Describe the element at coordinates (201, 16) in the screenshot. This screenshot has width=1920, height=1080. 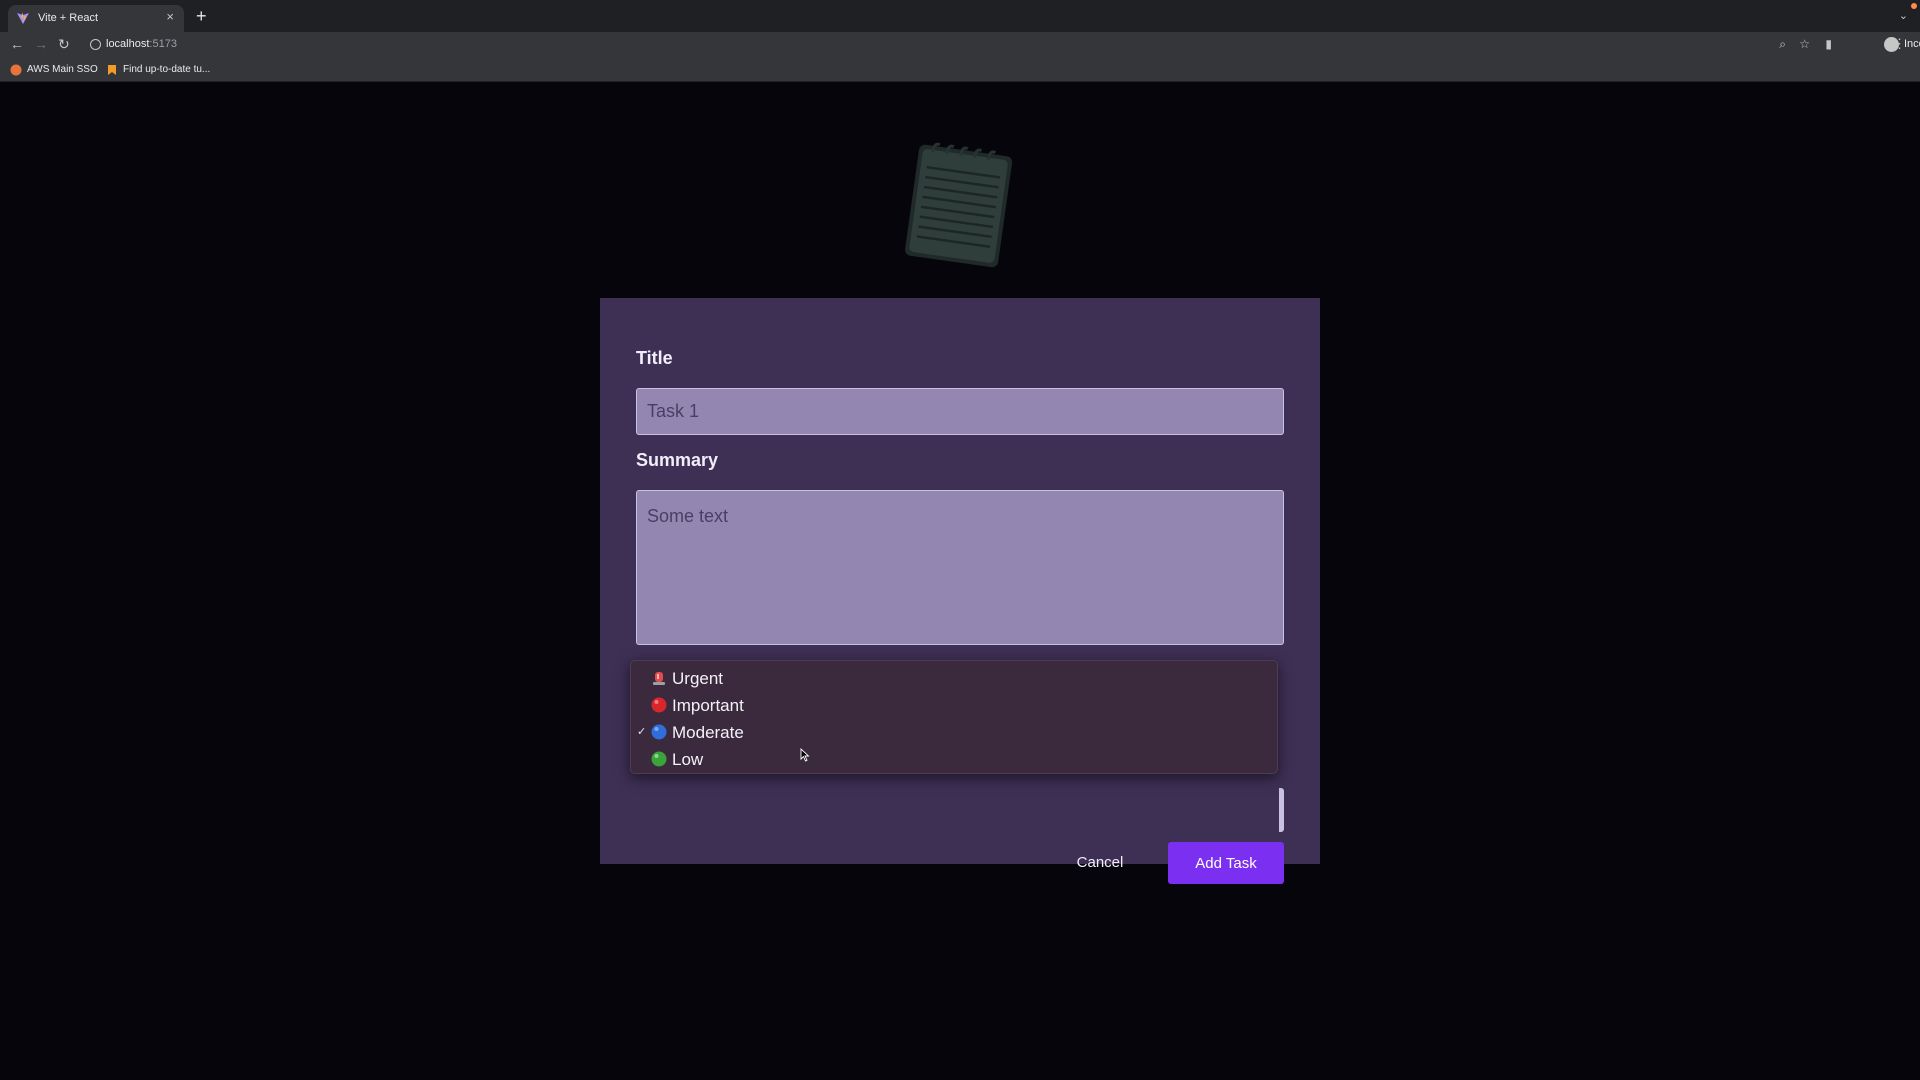
I see `new-tab-icon: +` at that location.